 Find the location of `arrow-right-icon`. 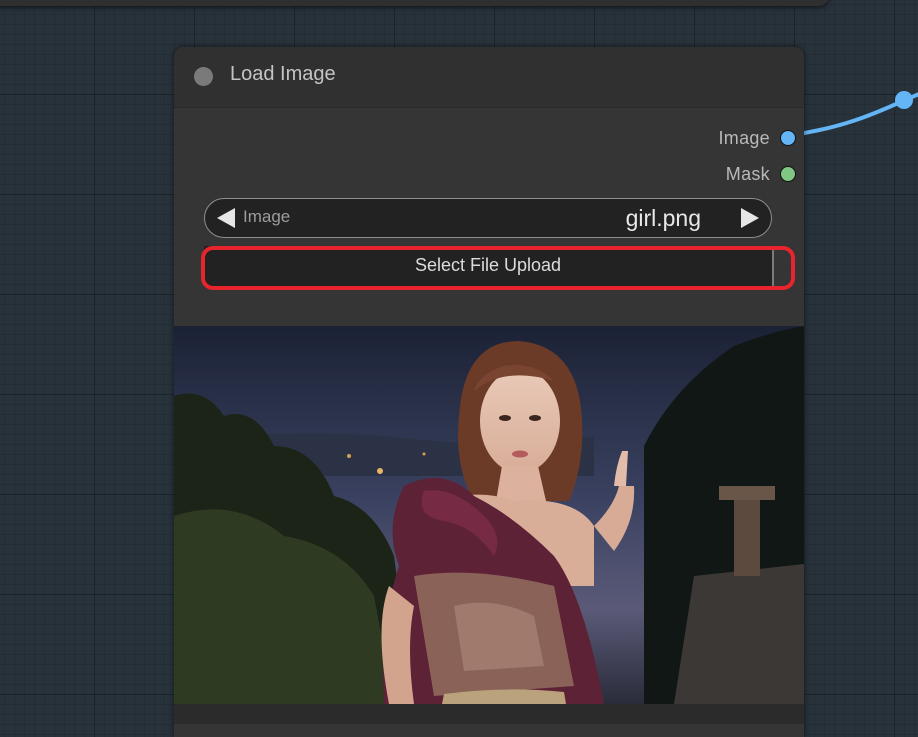

arrow-right-icon is located at coordinates (750, 218).